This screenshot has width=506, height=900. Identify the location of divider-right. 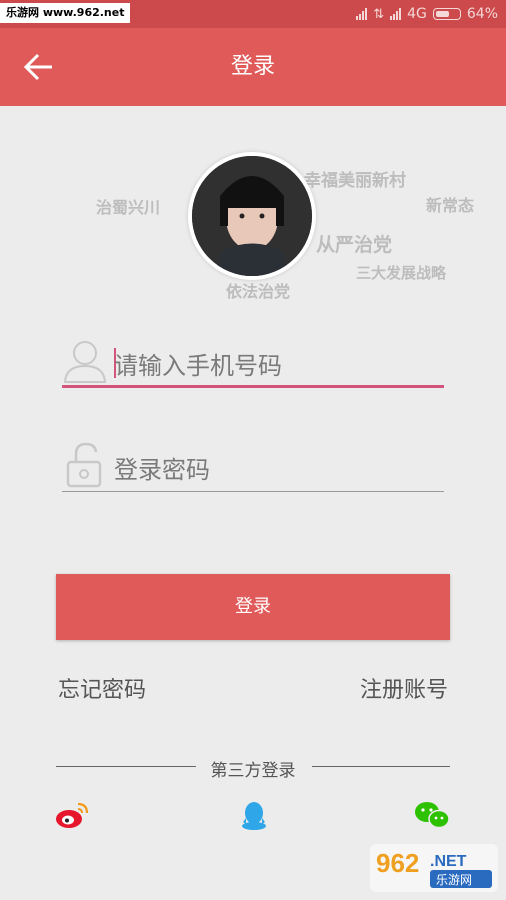
(381, 766).